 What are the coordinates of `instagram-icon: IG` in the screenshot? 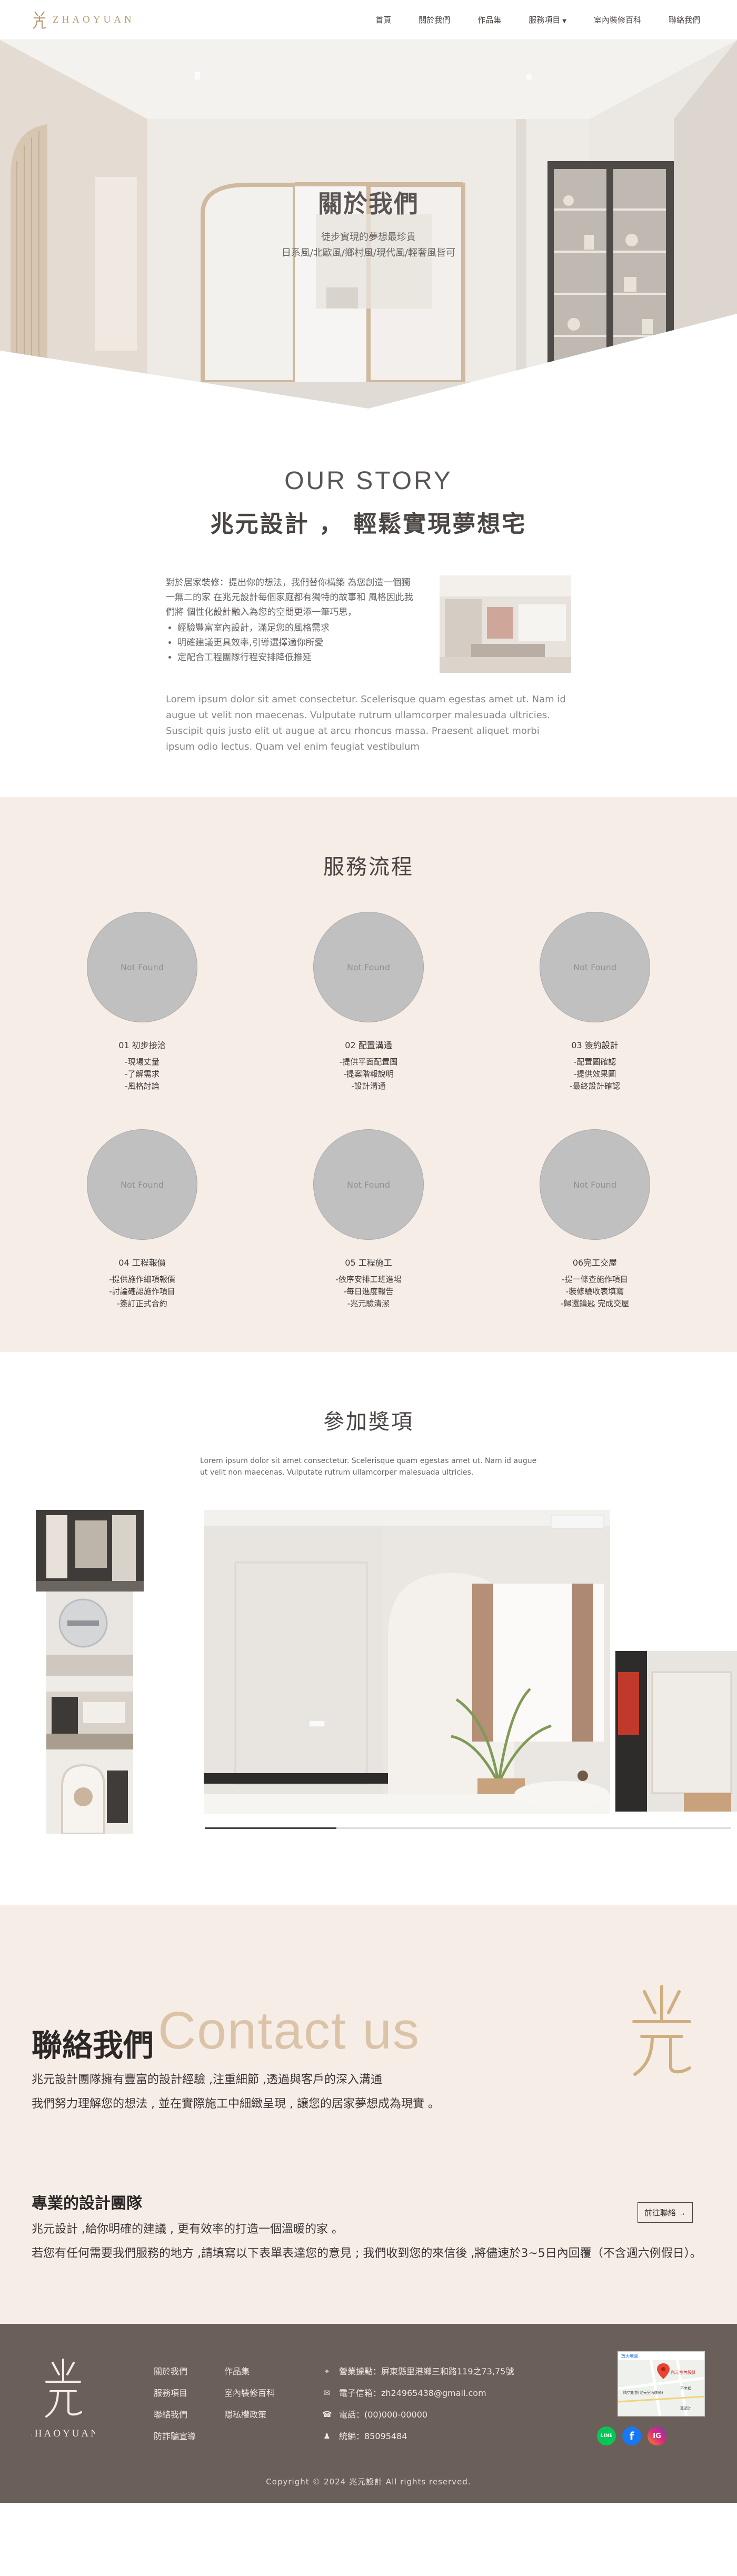 It's located at (657, 2435).